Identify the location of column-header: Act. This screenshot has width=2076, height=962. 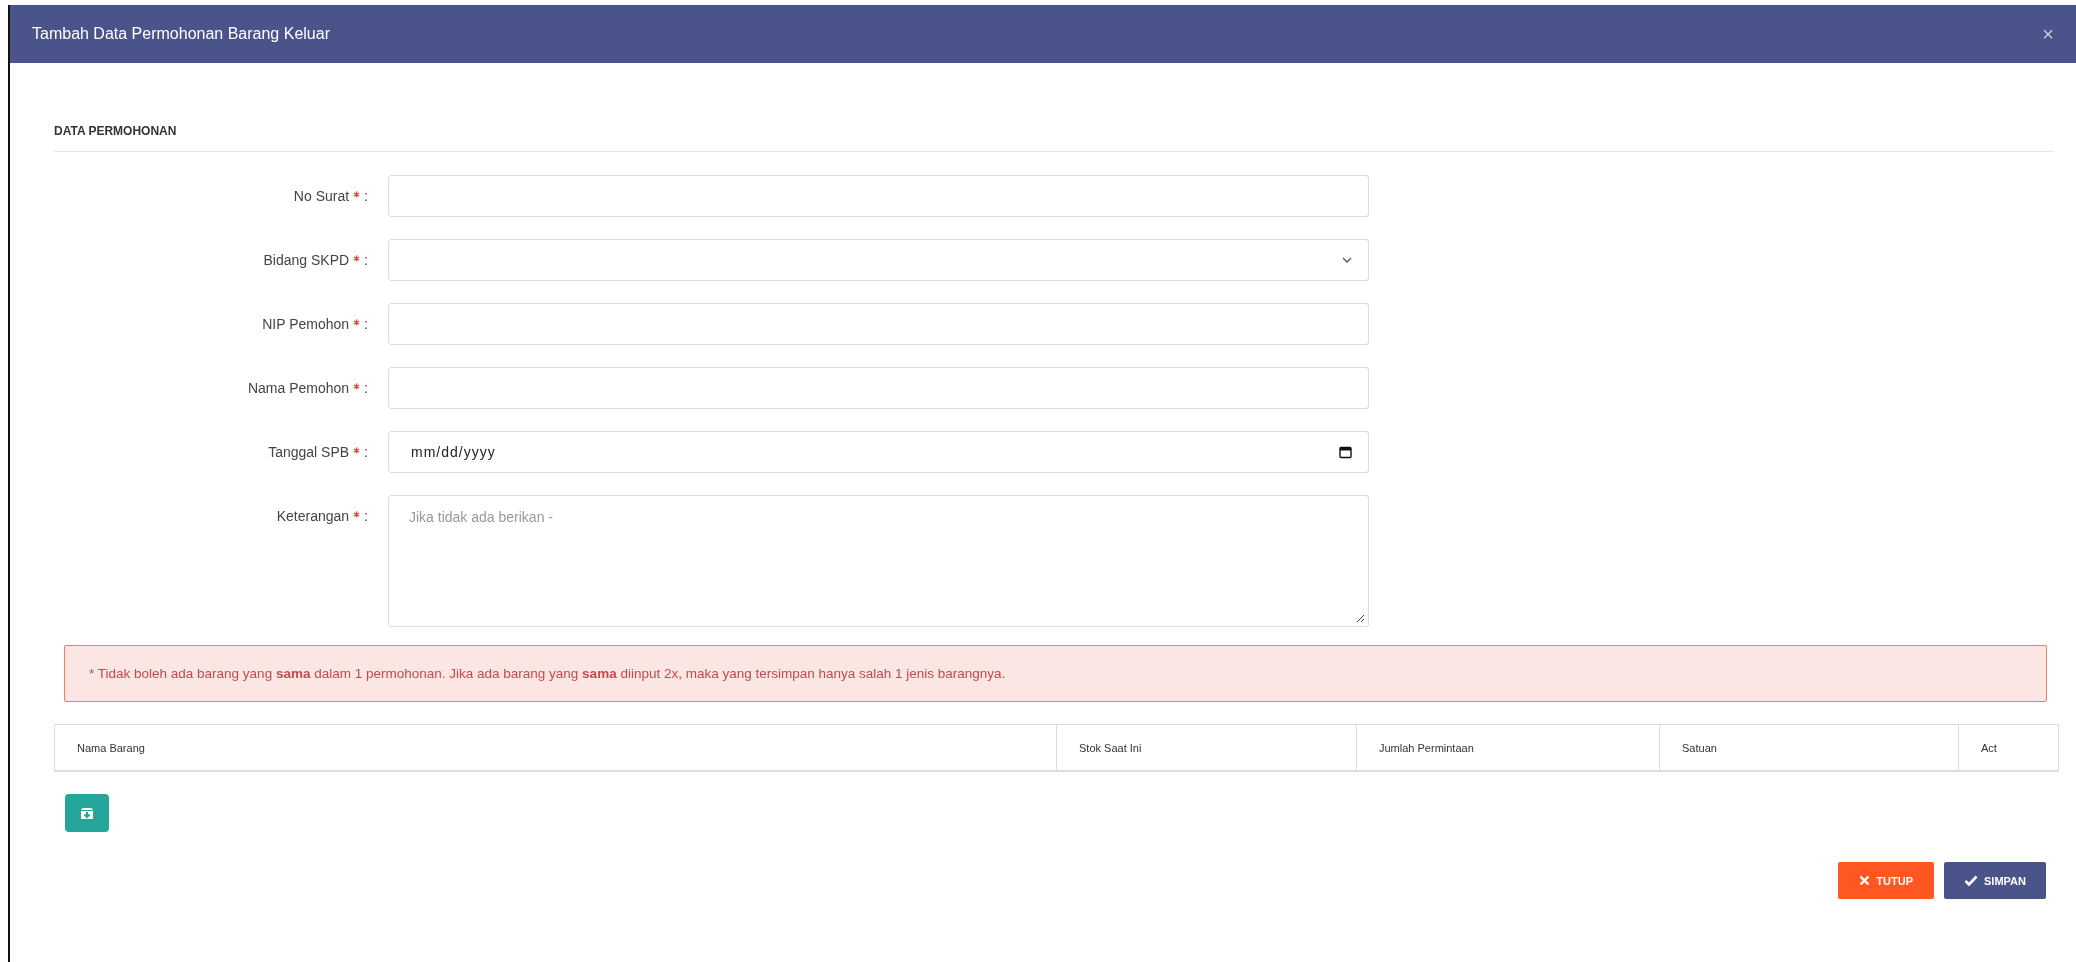
(1989, 748).